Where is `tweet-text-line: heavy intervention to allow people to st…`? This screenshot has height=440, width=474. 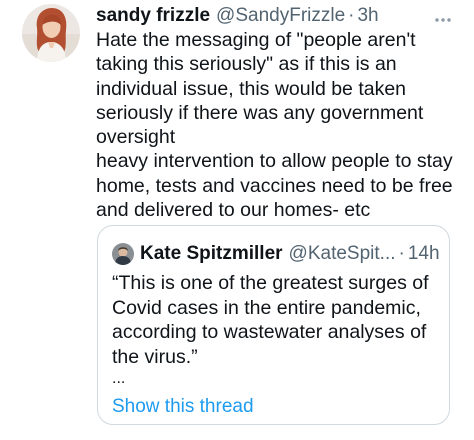
tweet-text-line: heavy intervention to allow people to st… is located at coordinates (274, 161).